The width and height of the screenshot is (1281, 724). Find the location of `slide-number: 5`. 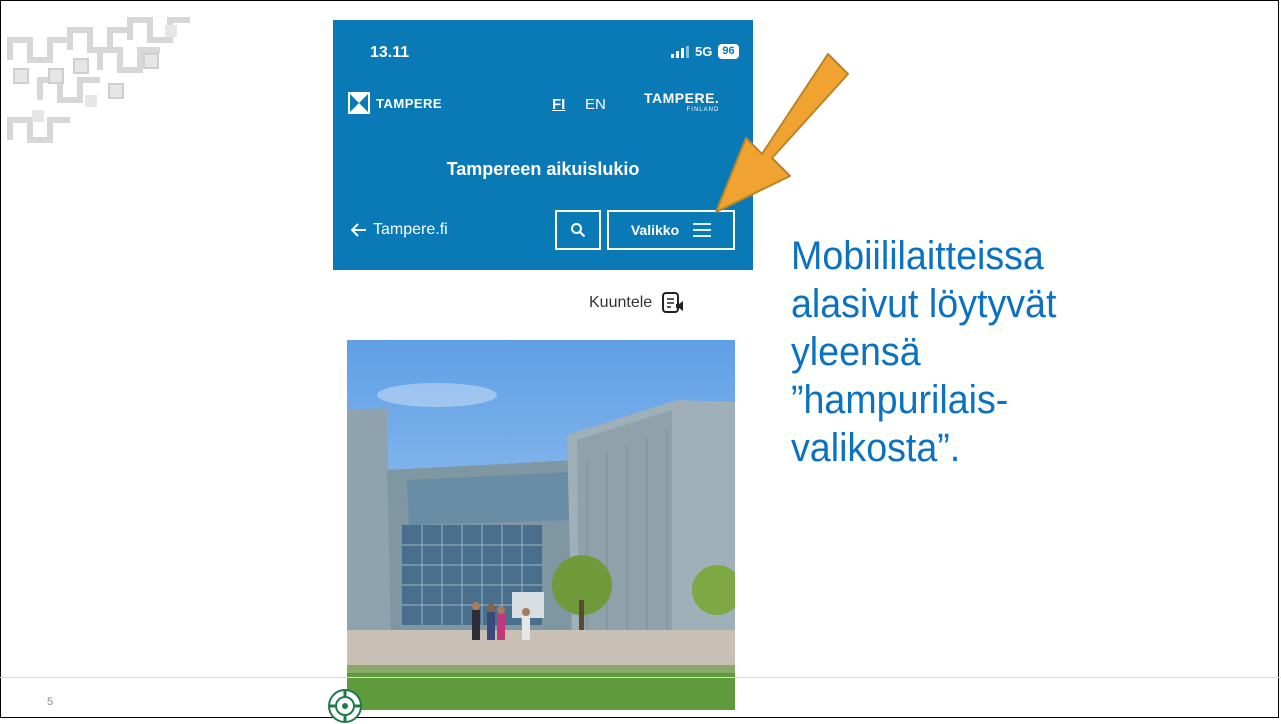

slide-number: 5 is located at coordinates (50, 702).